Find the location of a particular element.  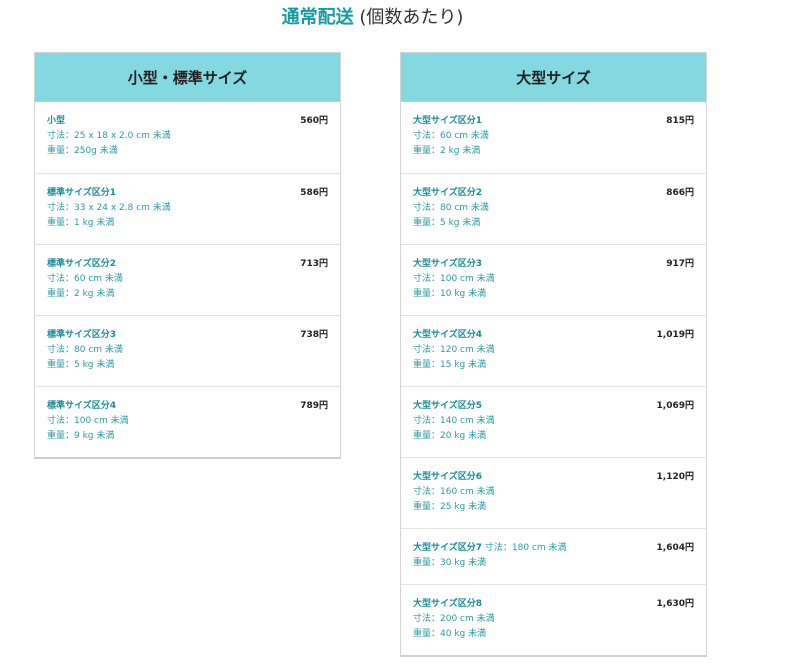

rate-dimensions: 寸法：120 cm 未満 is located at coordinates (454, 350).